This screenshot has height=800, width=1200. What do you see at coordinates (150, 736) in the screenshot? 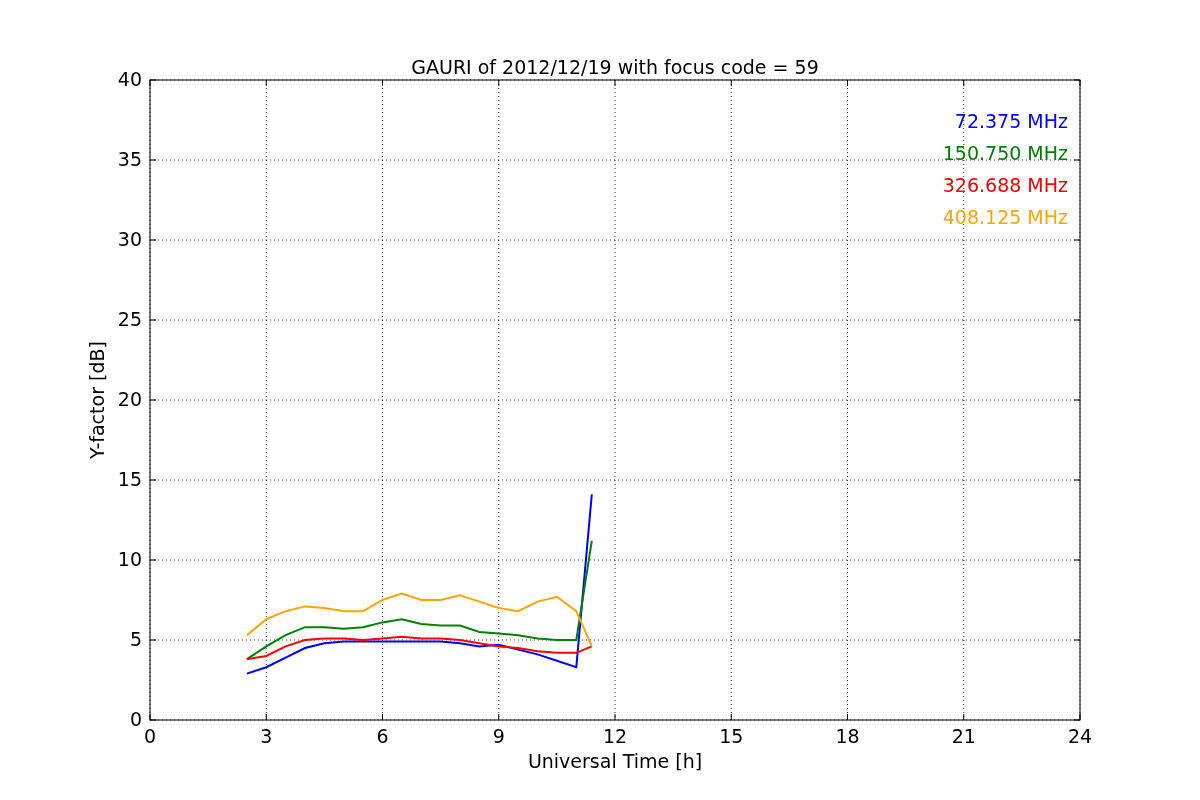
I see `x-tick-label: 0` at bounding box center [150, 736].